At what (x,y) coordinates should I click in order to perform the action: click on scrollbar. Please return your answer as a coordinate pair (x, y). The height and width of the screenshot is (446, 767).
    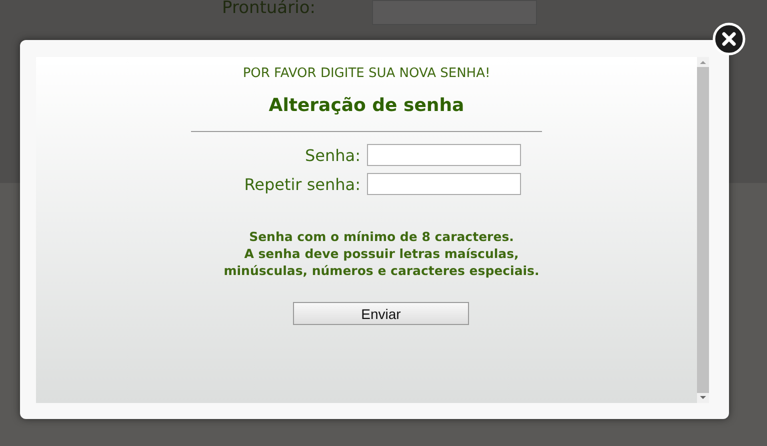
    Looking at the image, I should click on (703, 230).